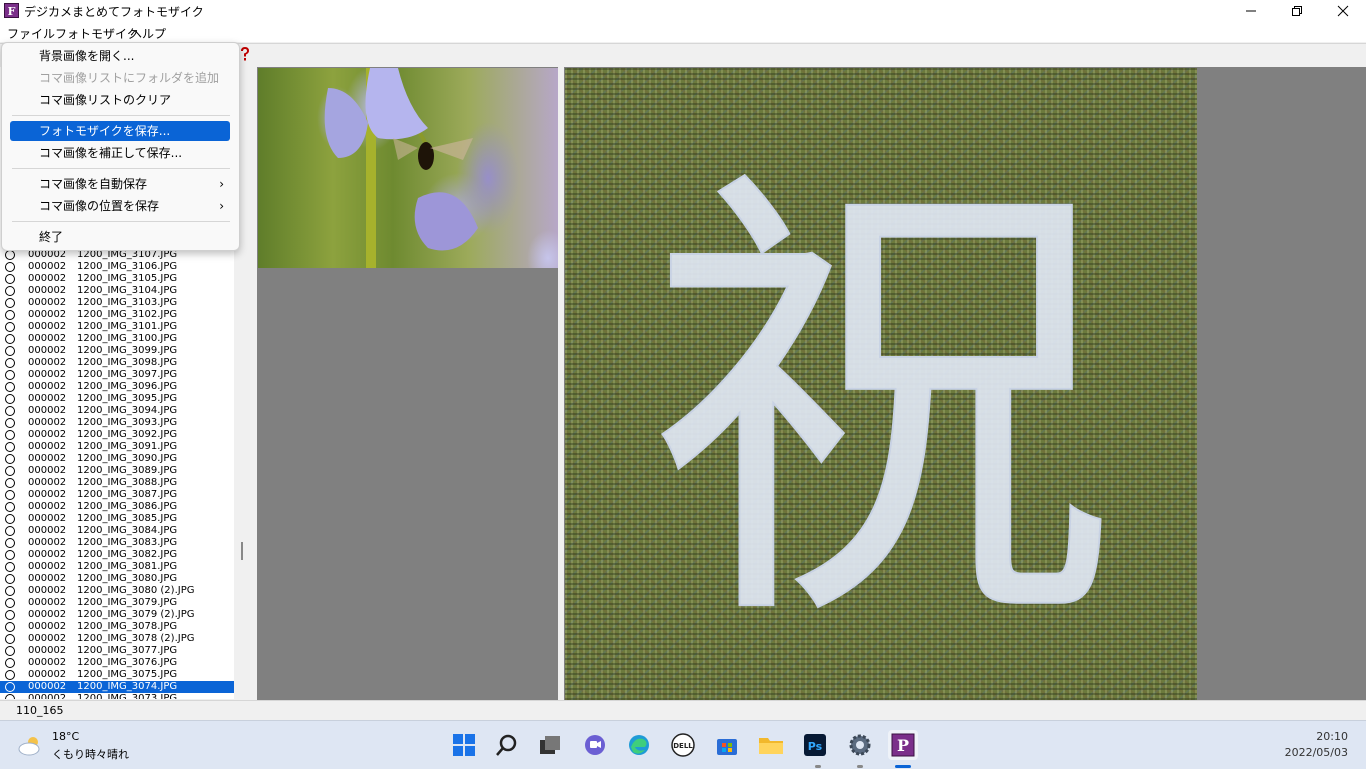 The height and width of the screenshot is (769, 1366). What do you see at coordinates (117, 471) in the screenshot?
I see `list-item: 000002 1200_IMG_3089.JPG` at bounding box center [117, 471].